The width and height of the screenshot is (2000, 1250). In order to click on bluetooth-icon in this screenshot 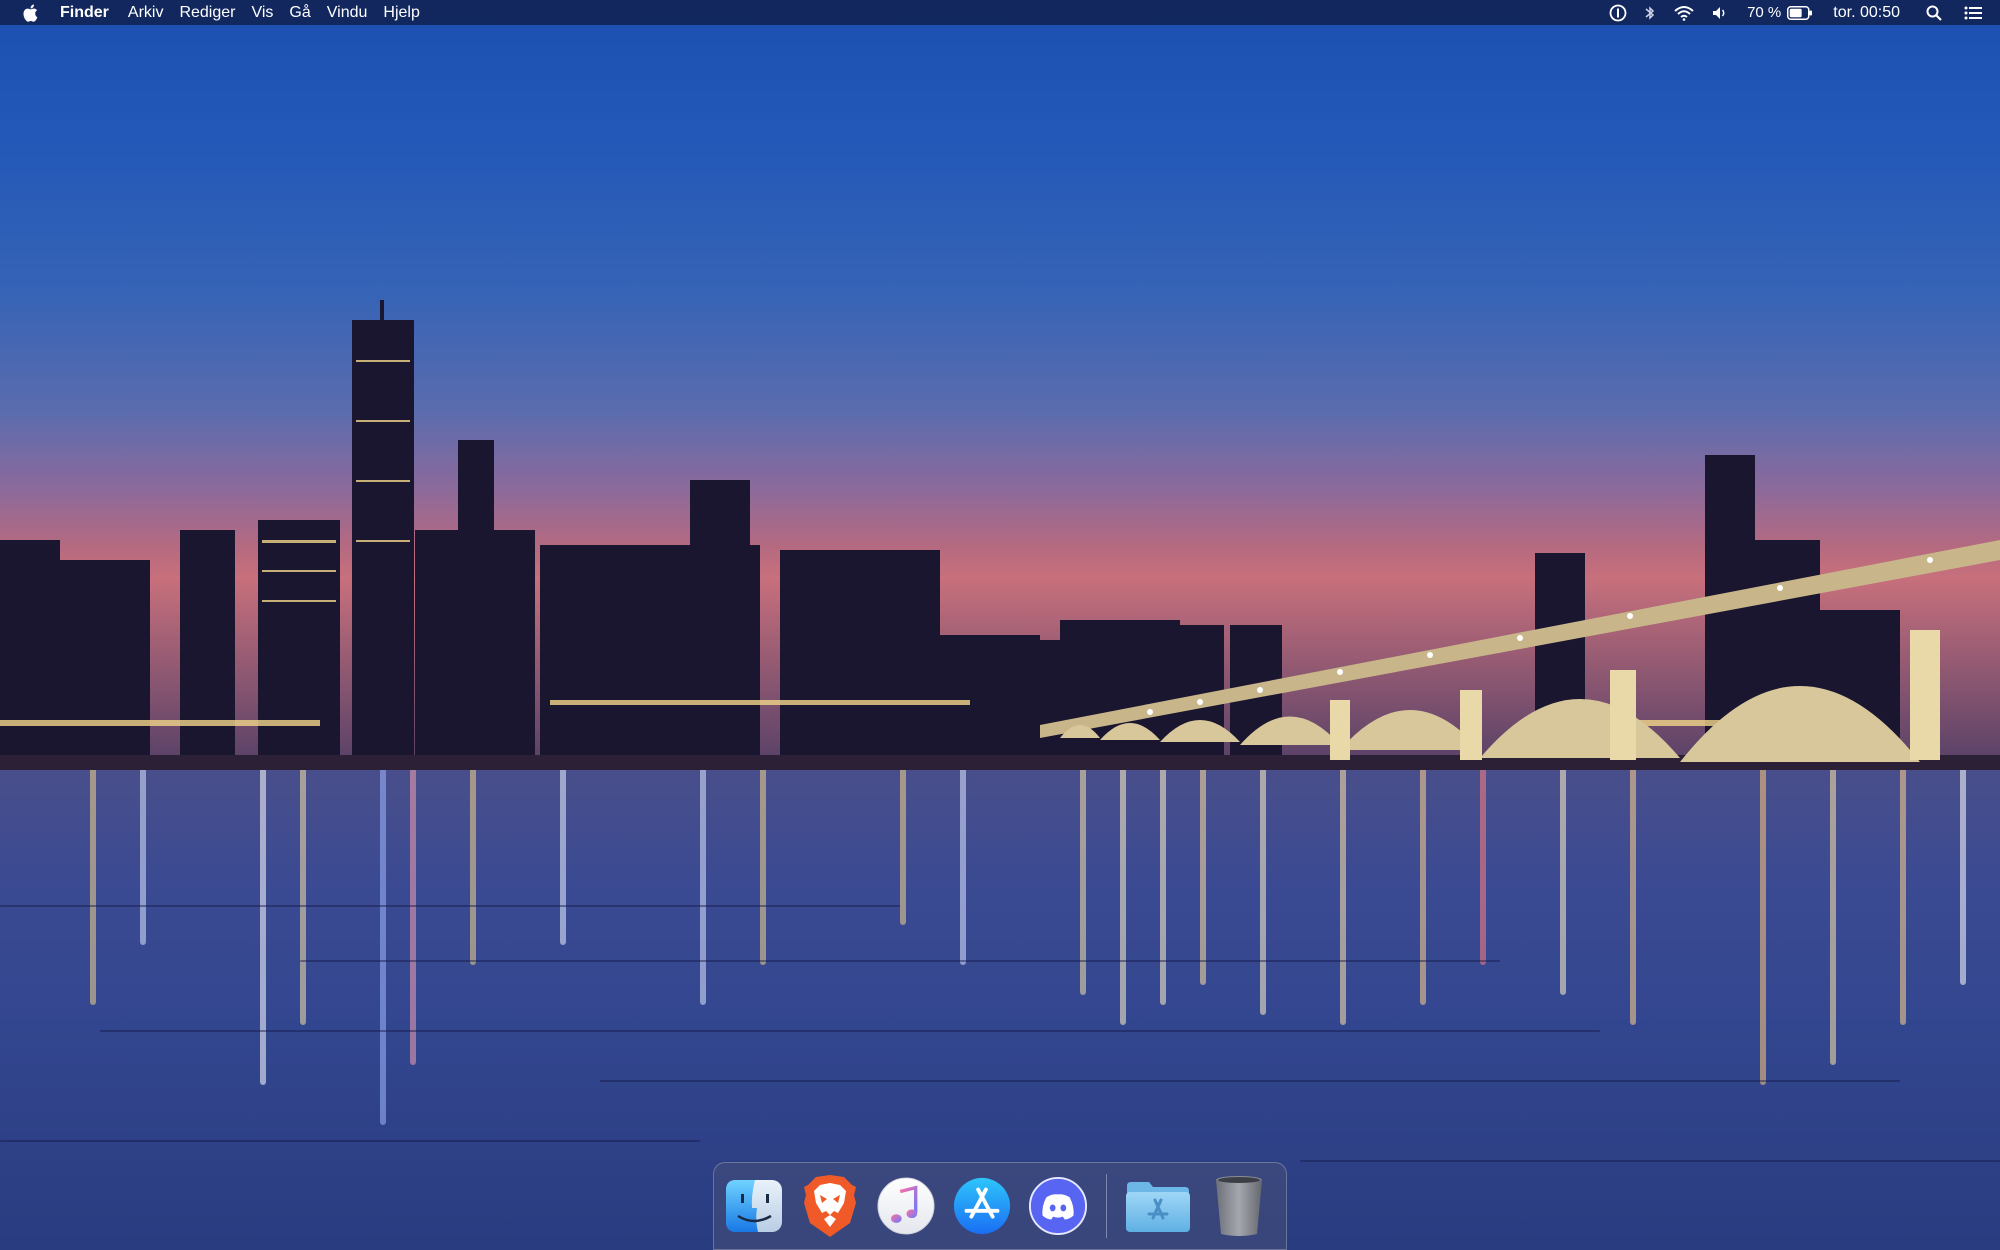, I will do `click(1650, 13)`.